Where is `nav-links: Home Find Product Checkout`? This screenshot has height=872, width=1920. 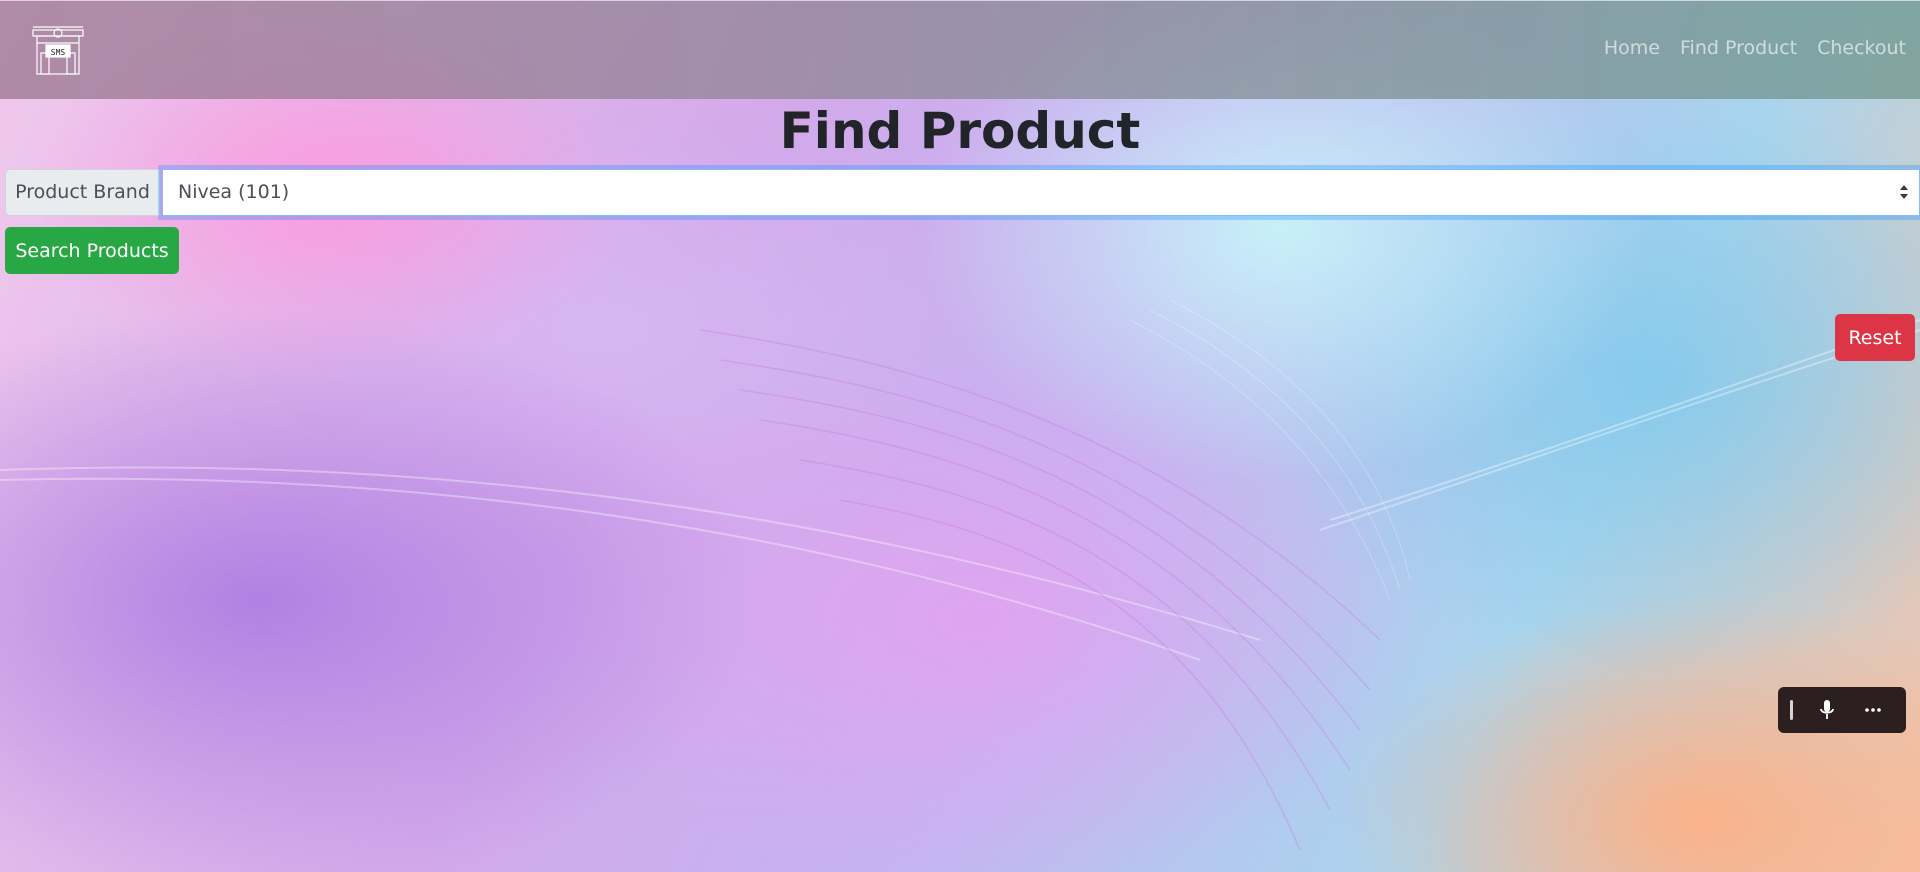 nav-links: Home Find Product Checkout is located at coordinates (1755, 48).